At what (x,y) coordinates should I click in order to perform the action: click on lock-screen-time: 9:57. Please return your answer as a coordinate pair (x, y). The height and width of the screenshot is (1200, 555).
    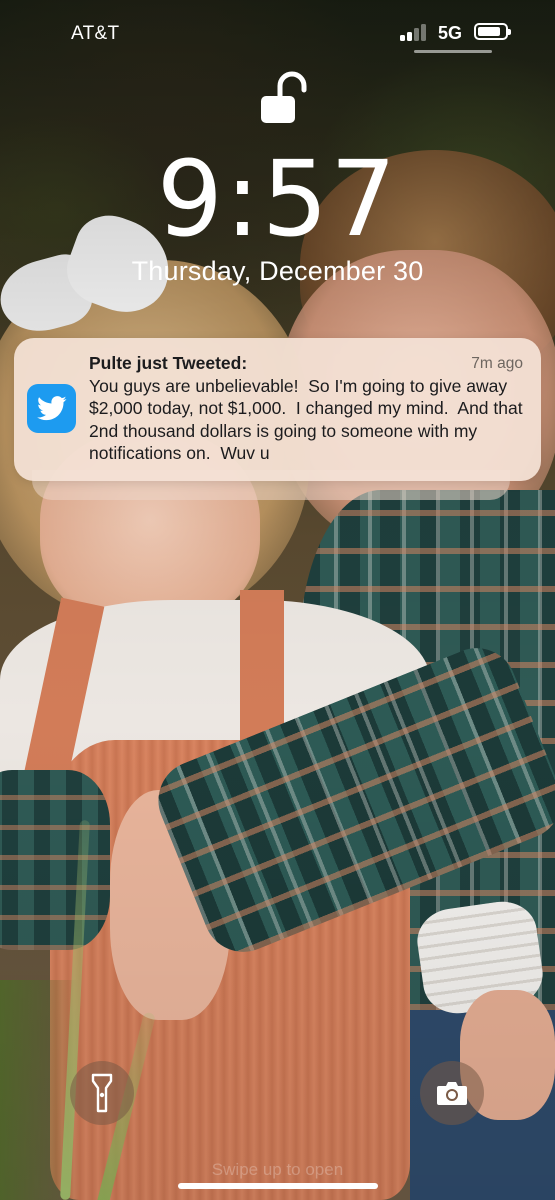
    Looking at the image, I should click on (277, 199).